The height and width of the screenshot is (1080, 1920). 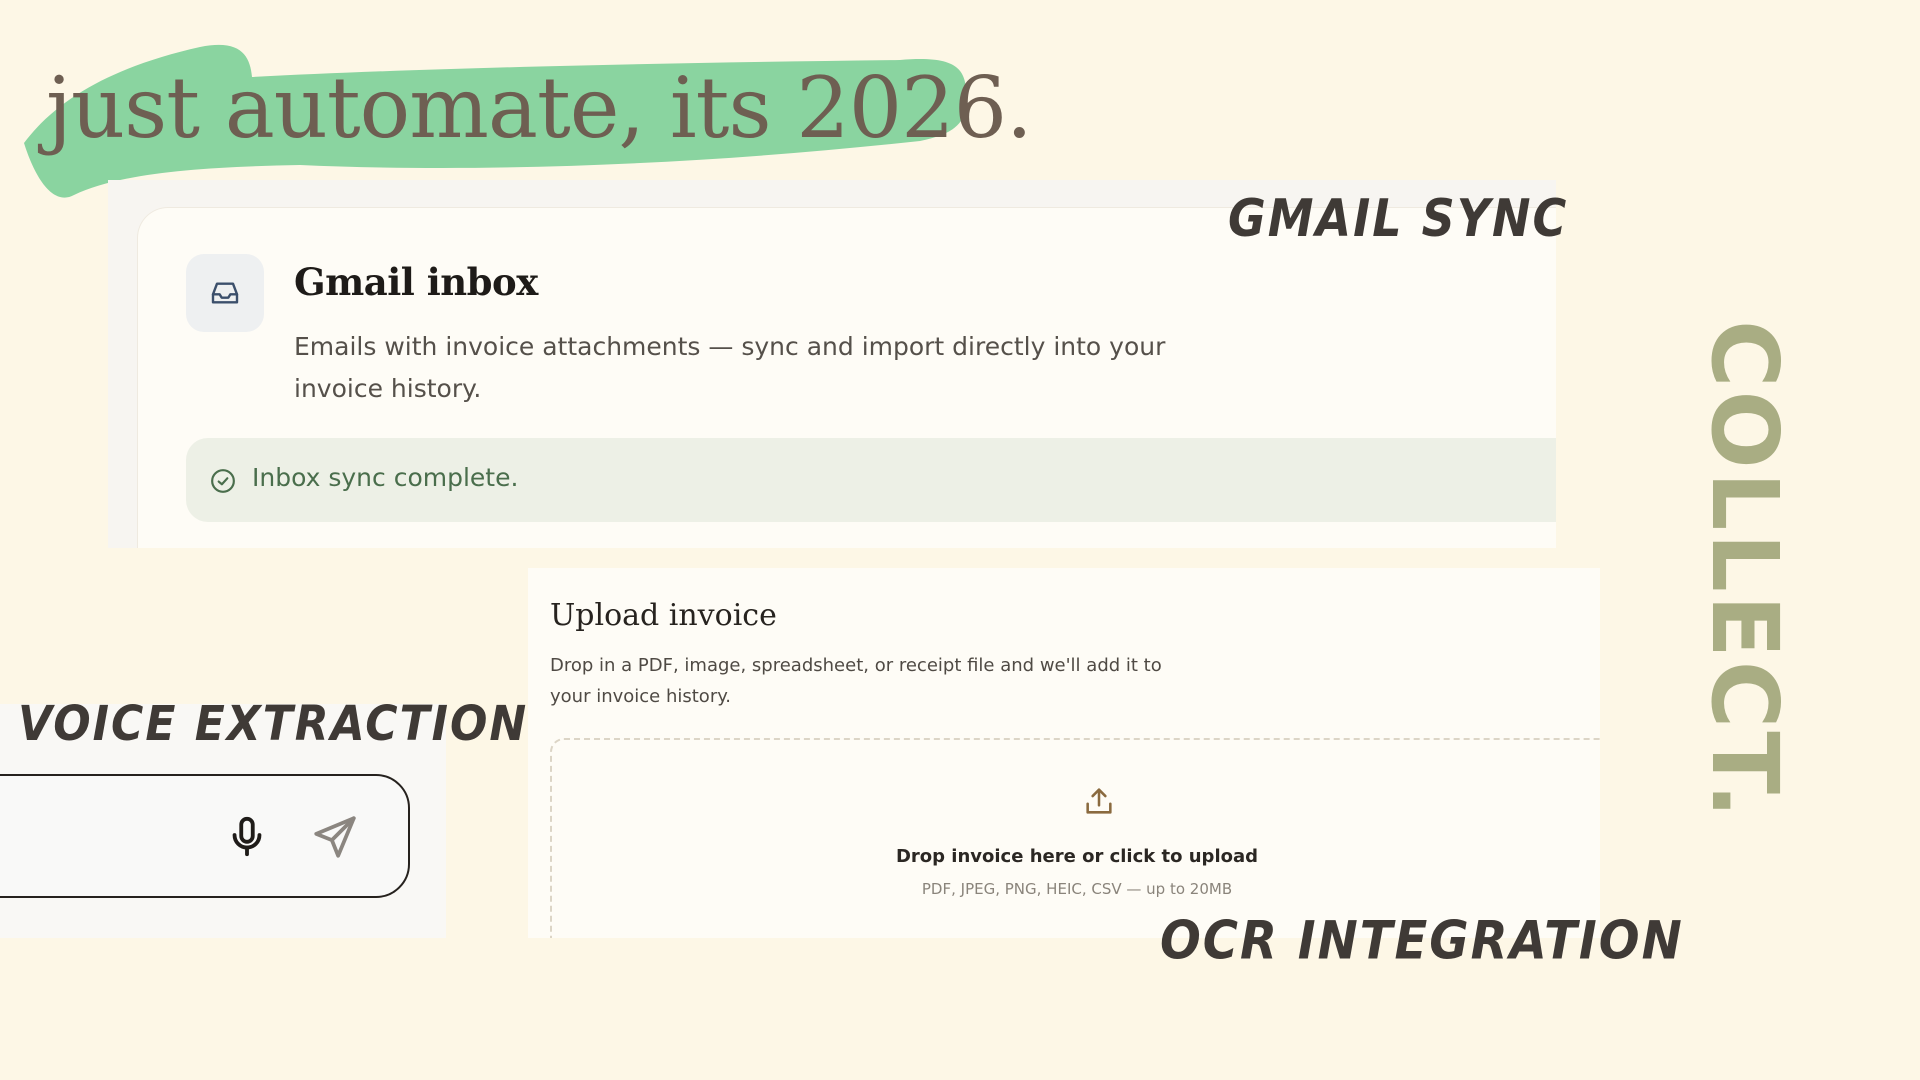 I want to click on collect-label: COLLECT., so click(x=1745, y=569).